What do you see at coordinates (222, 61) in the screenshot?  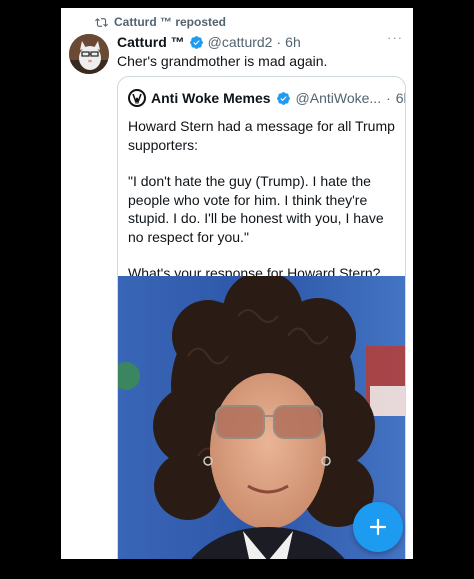 I see `tweet-text: Cher's grandmother is mad again.` at bounding box center [222, 61].